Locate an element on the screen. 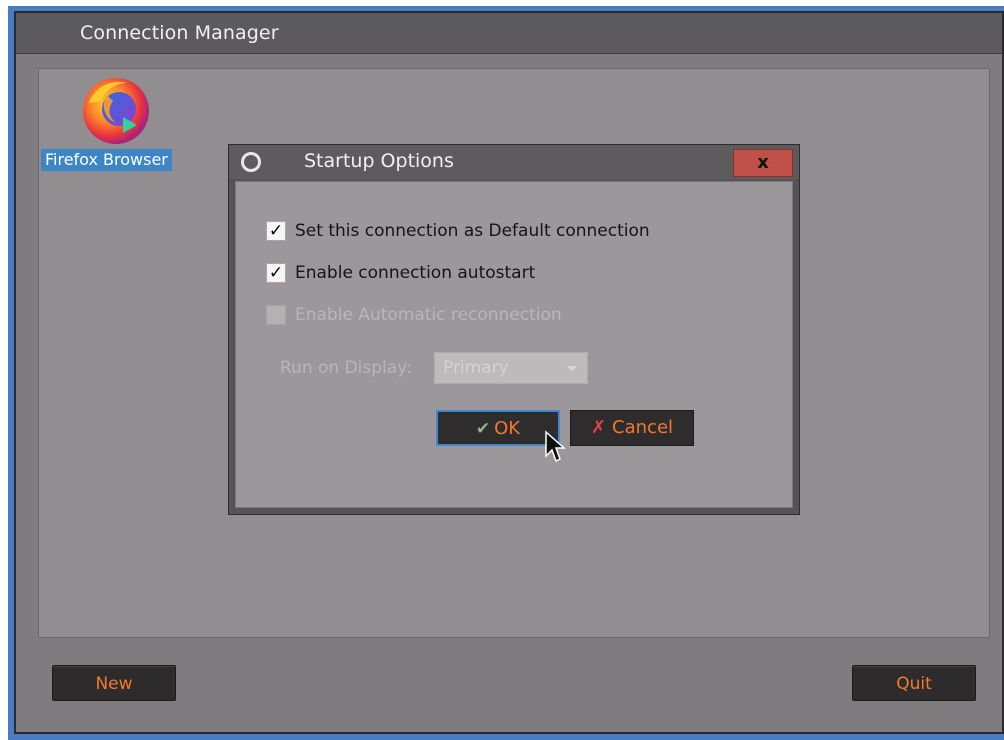 The height and width of the screenshot is (740, 1004). autostart-label: Enable connection autostart is located at coordinates (415, 273).